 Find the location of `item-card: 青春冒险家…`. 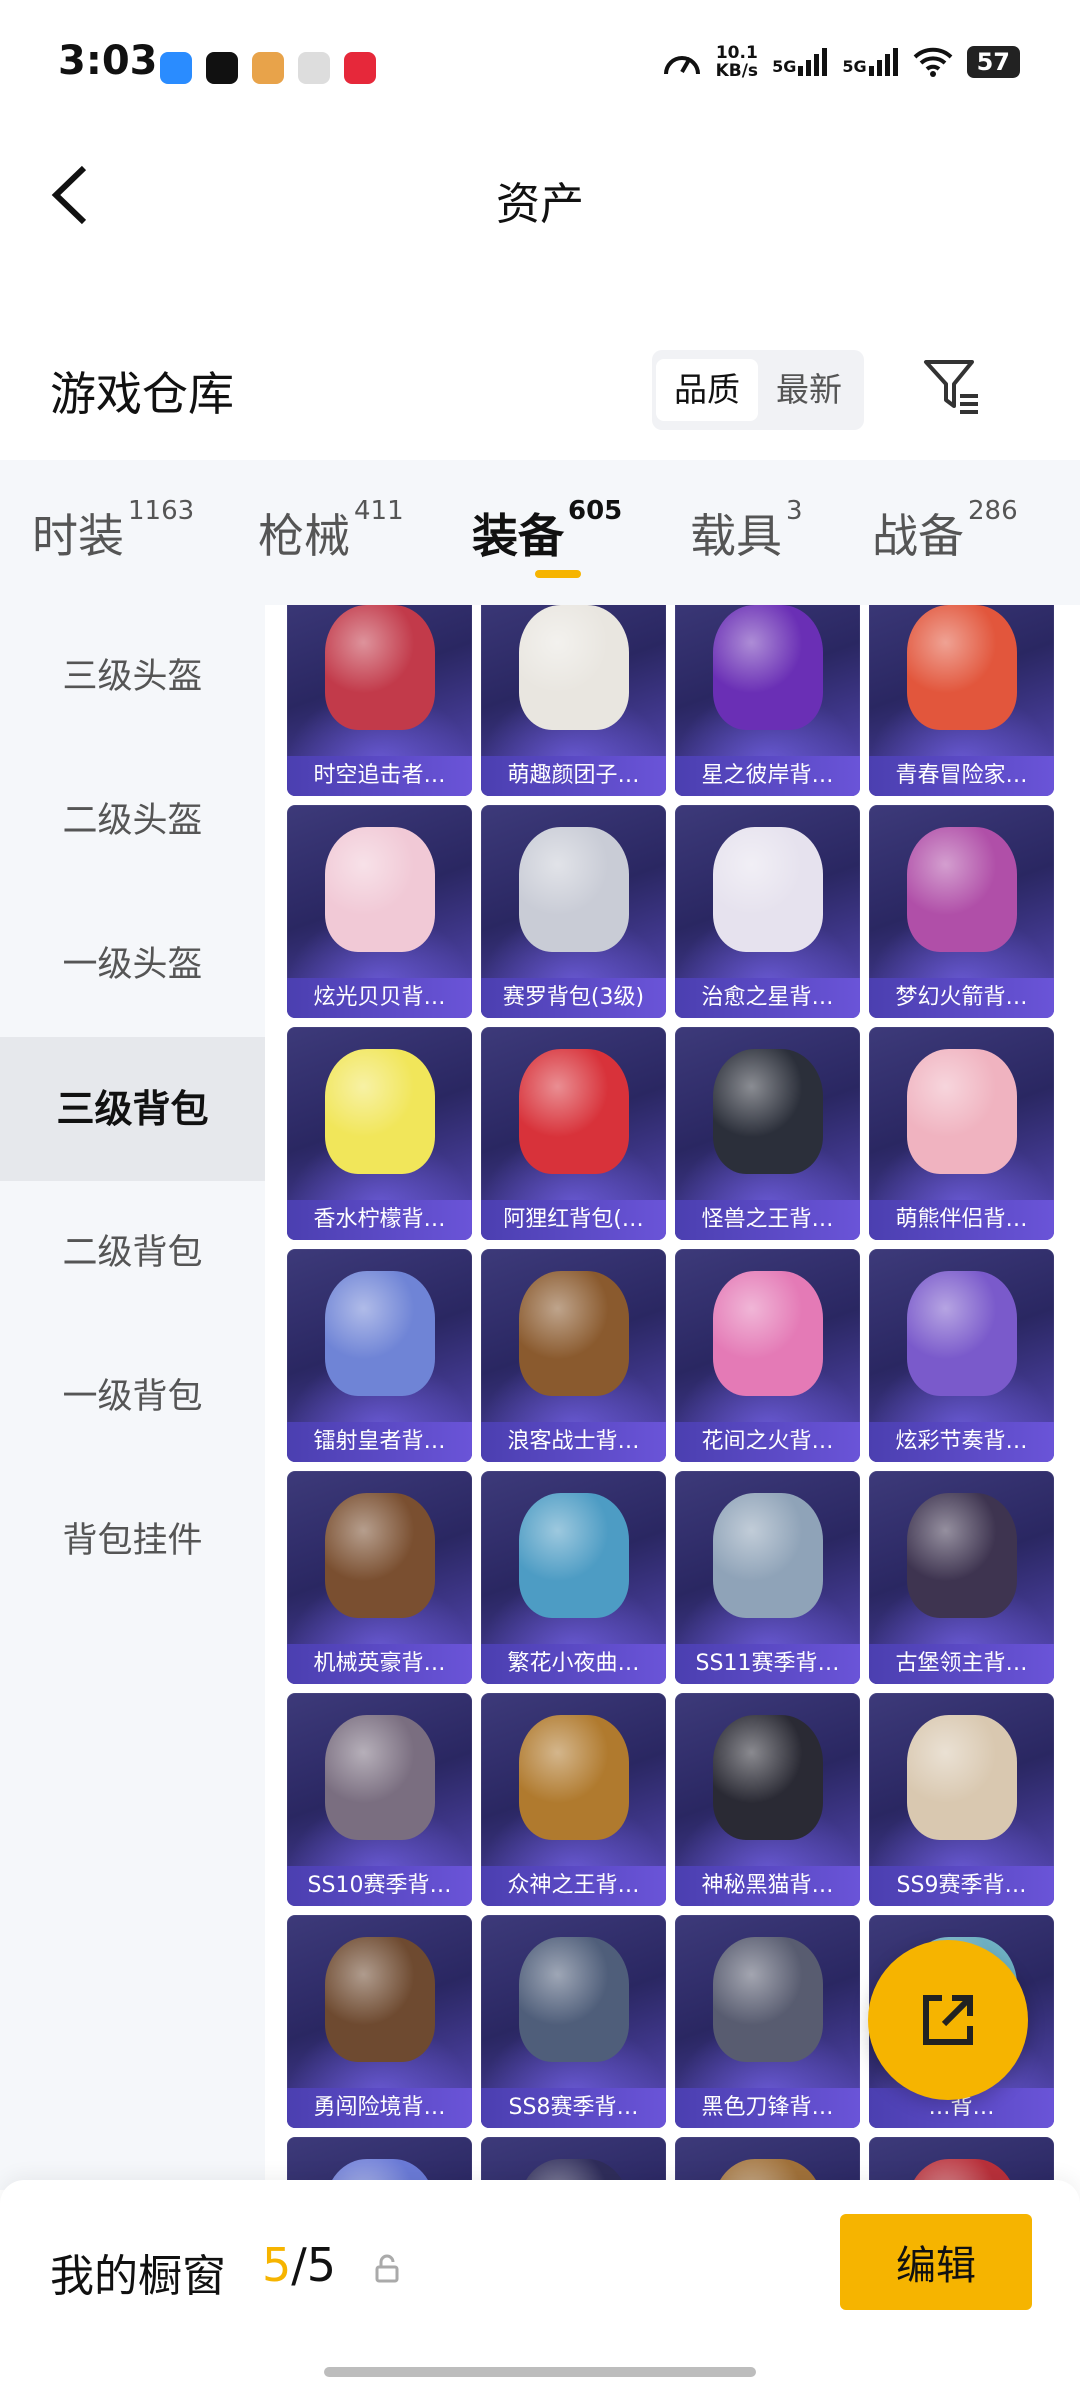

item-card: 青春冒险家… is located at coordinates (961, 700).